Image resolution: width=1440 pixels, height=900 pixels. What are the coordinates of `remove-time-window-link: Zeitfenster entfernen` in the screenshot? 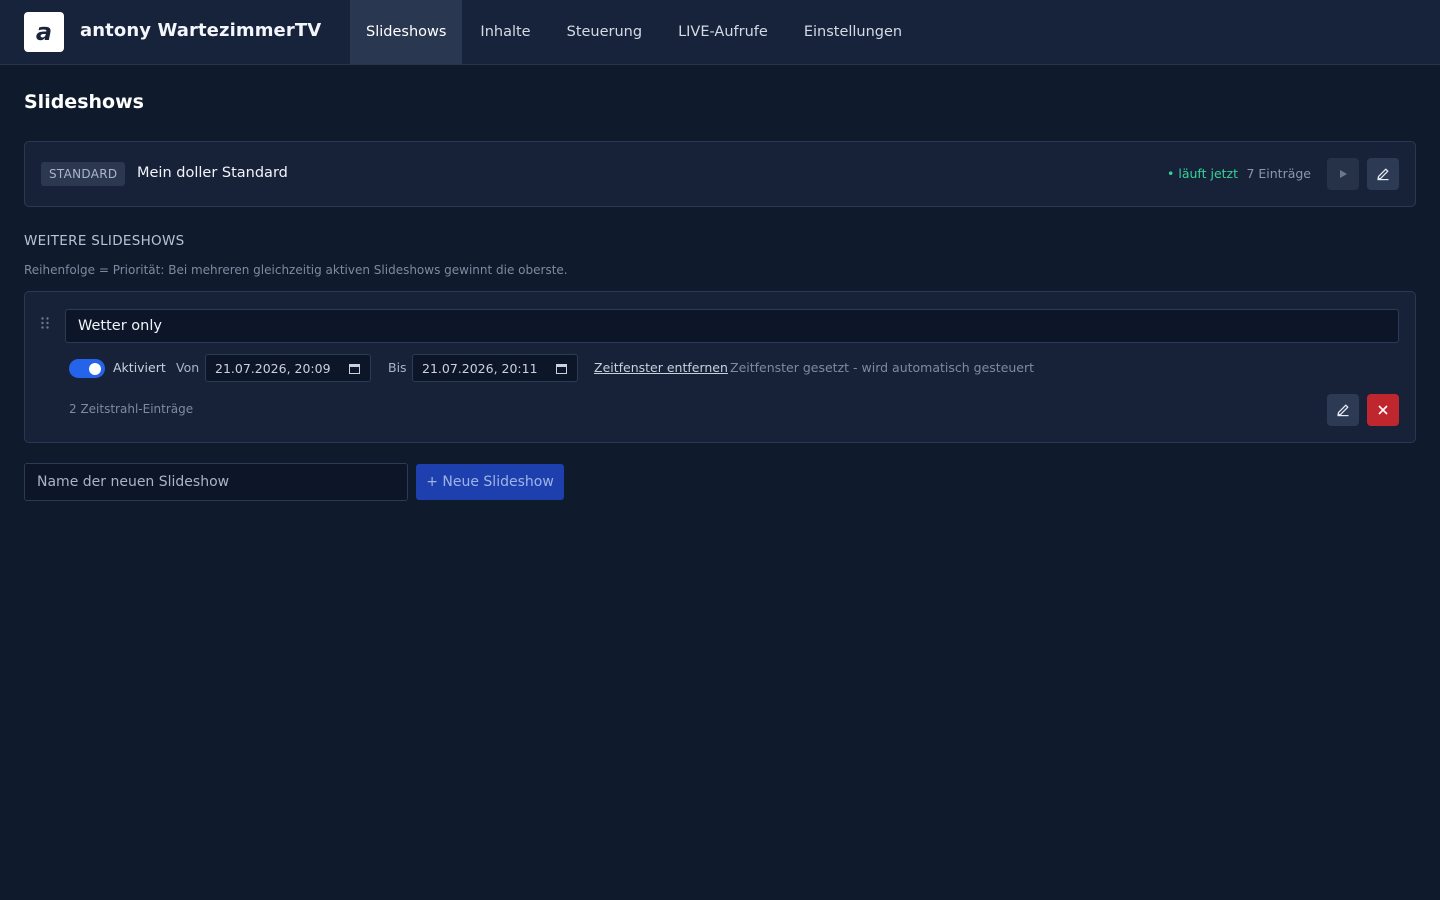 It's located at (661, 367).